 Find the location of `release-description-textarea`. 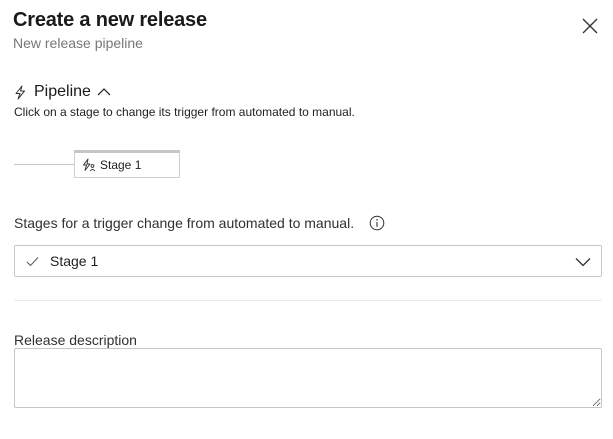

release-description-textarea is located at coordinates (308, 378).